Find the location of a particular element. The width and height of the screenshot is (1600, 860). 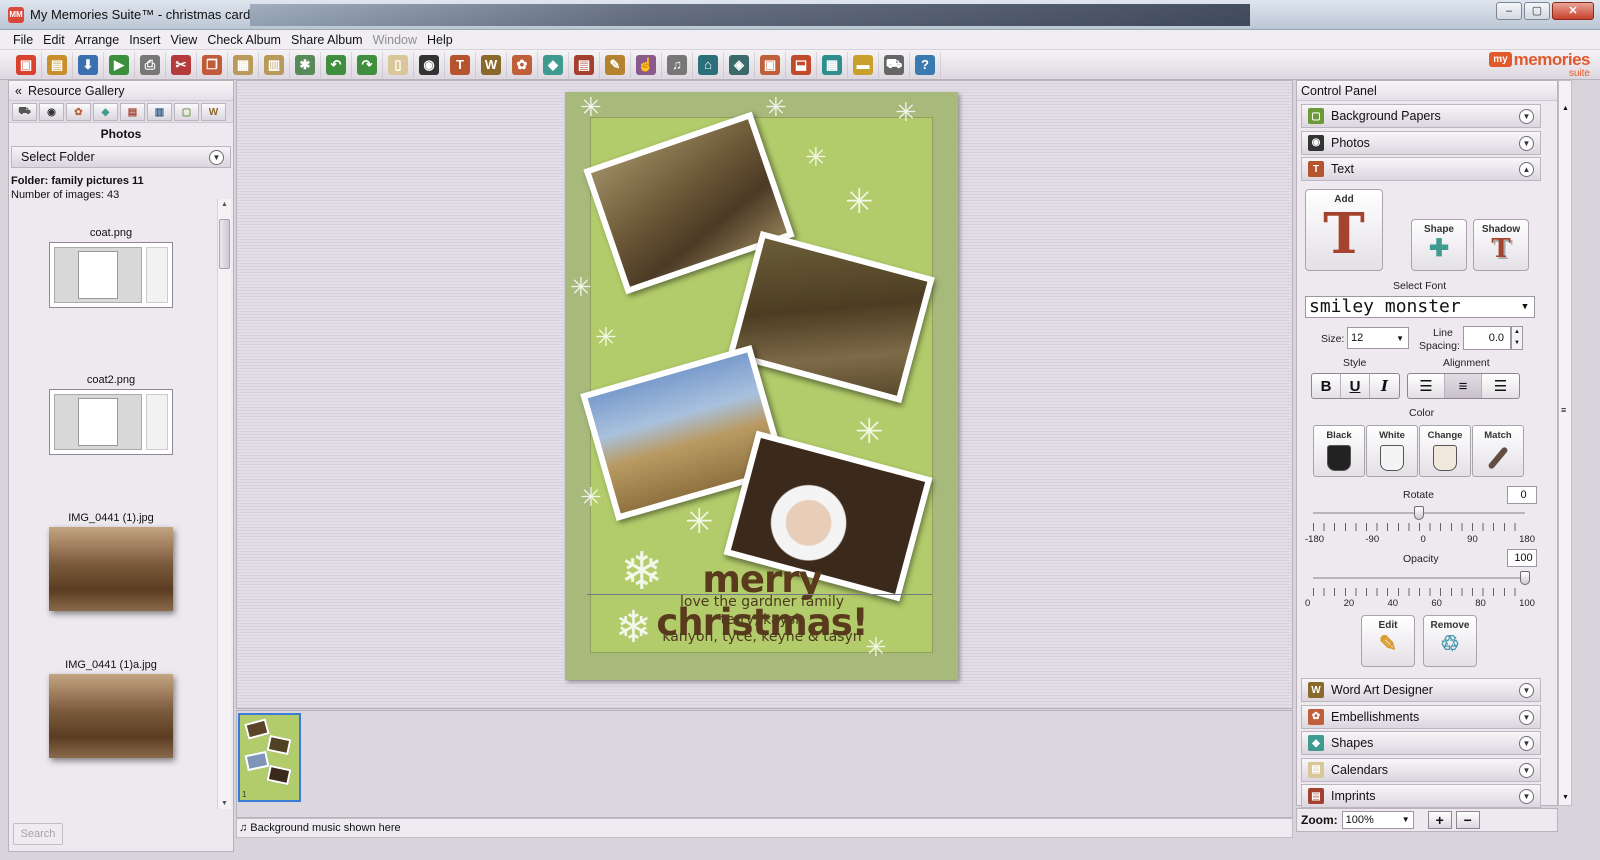

rotate-slider-knob is located at coordinates (1419, 513).